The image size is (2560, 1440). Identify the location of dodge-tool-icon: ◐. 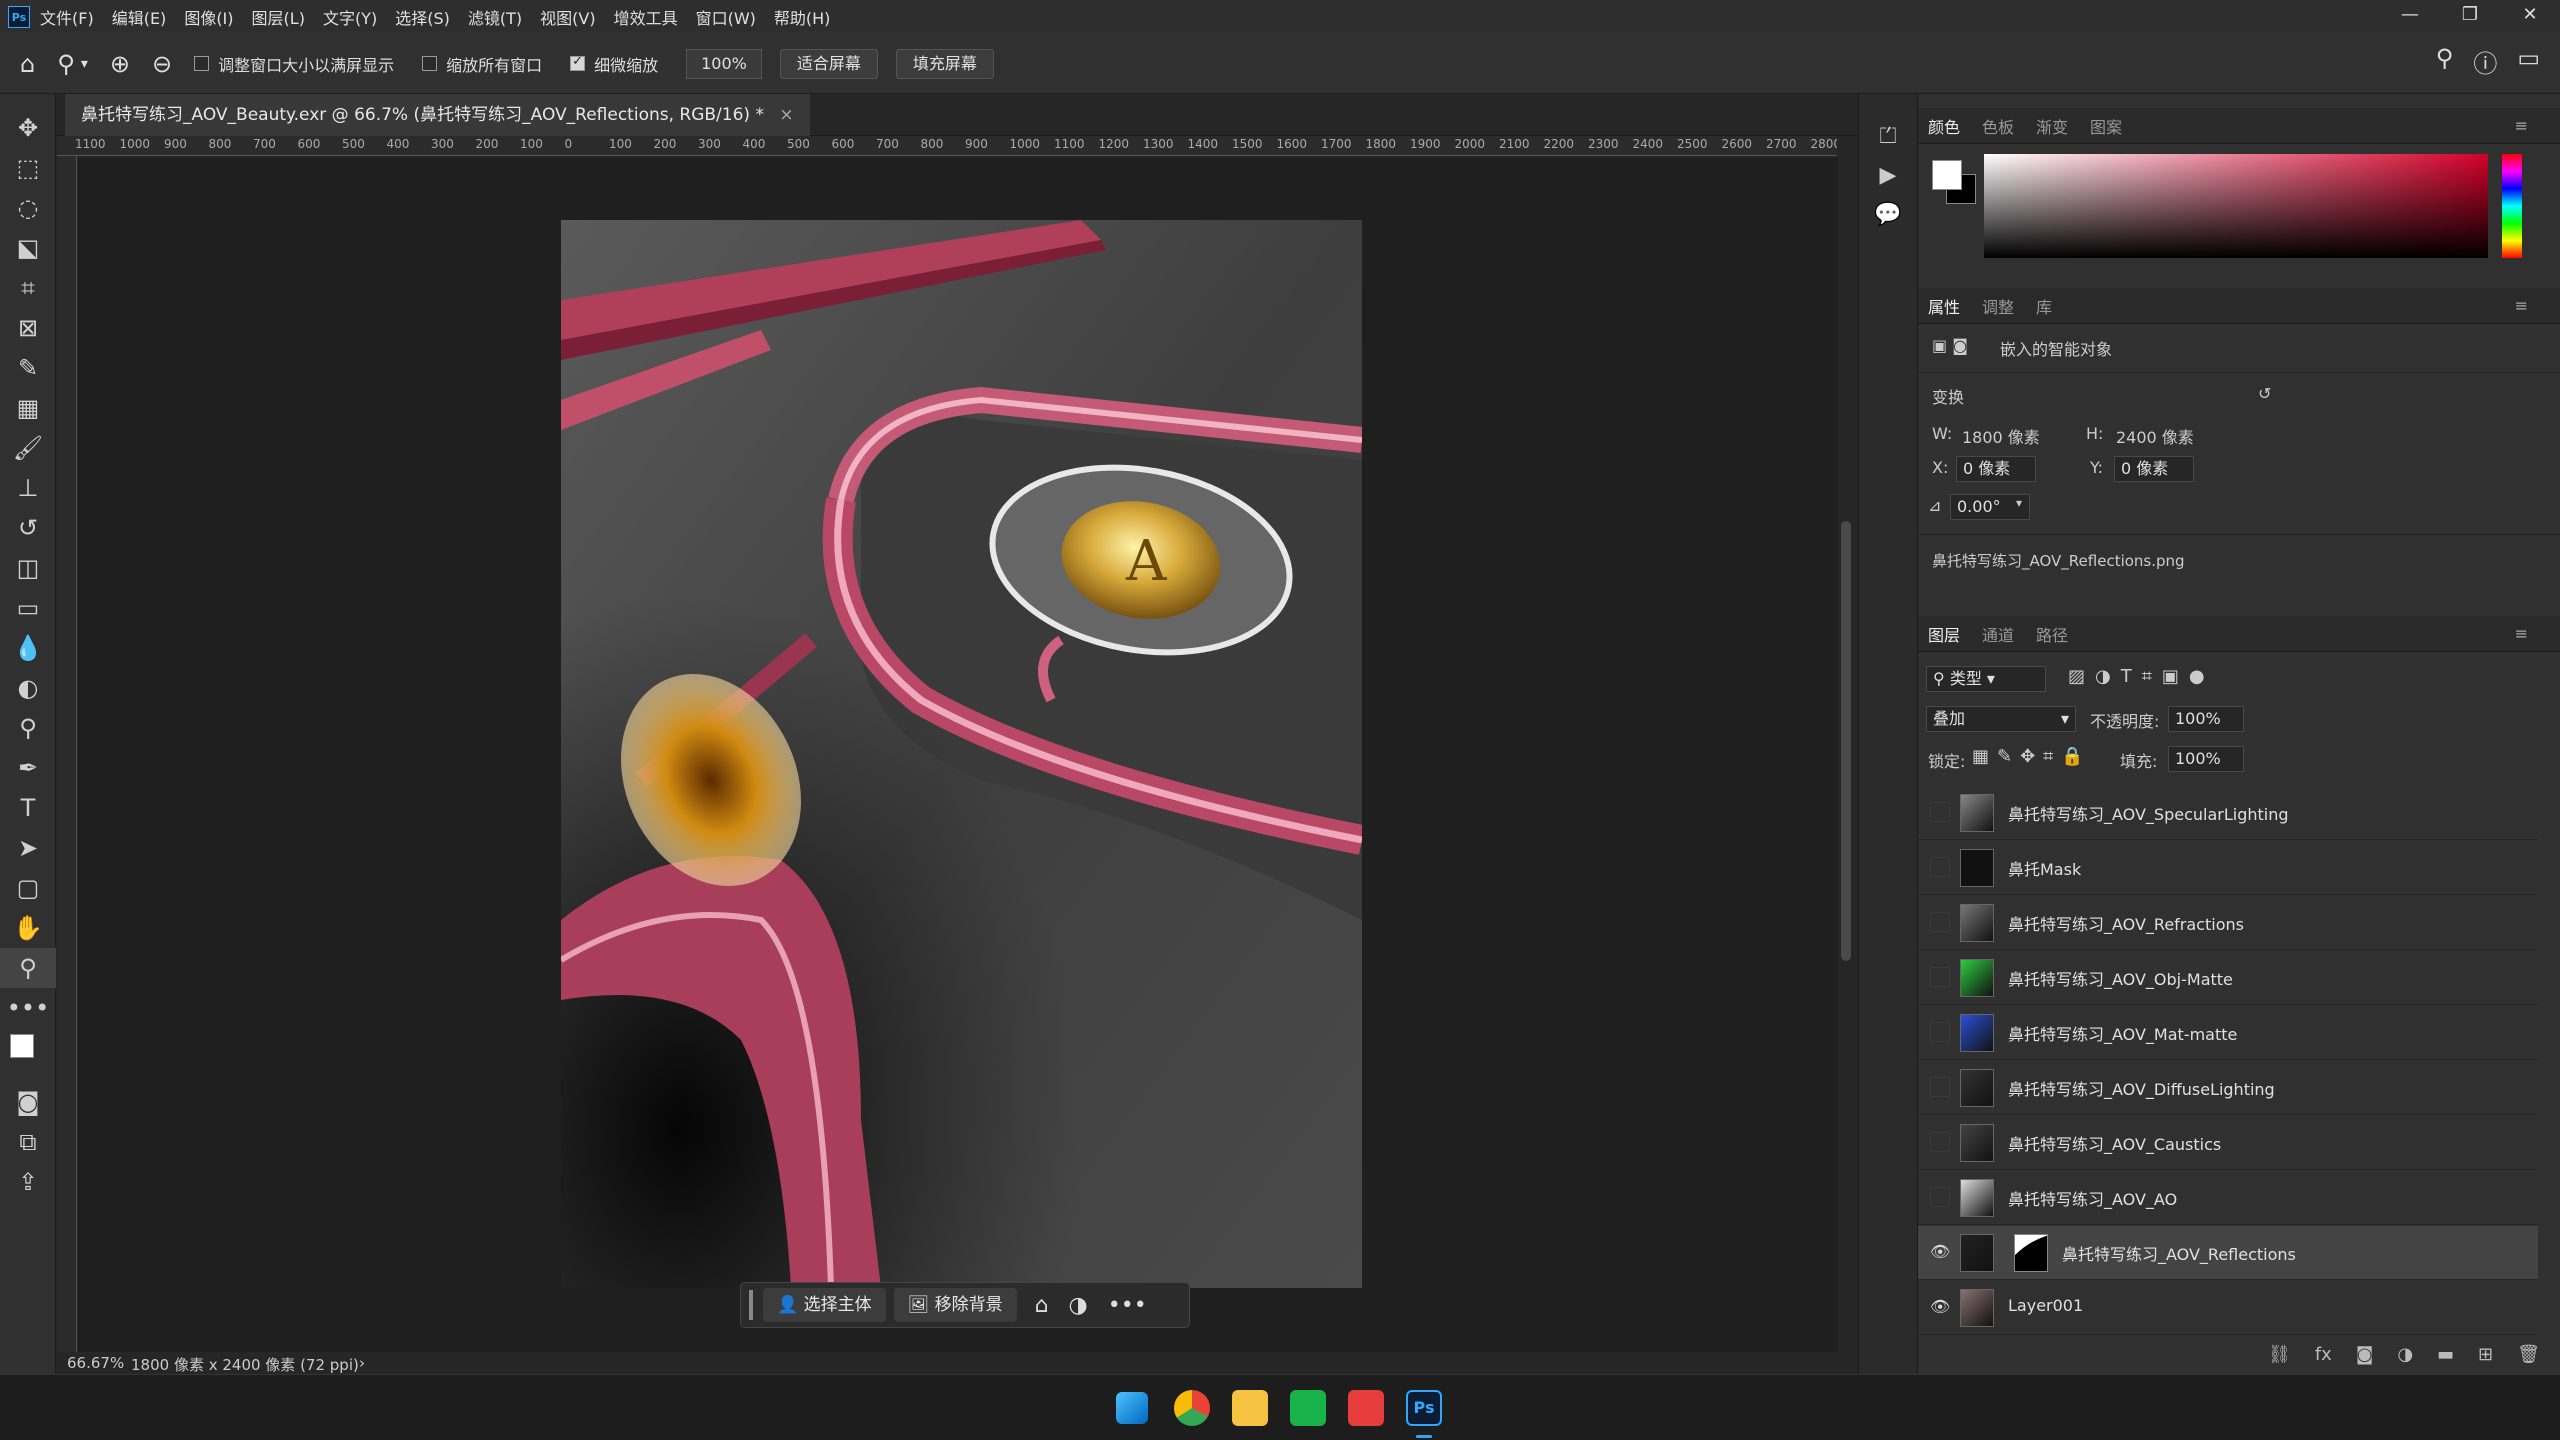
(28, 688).